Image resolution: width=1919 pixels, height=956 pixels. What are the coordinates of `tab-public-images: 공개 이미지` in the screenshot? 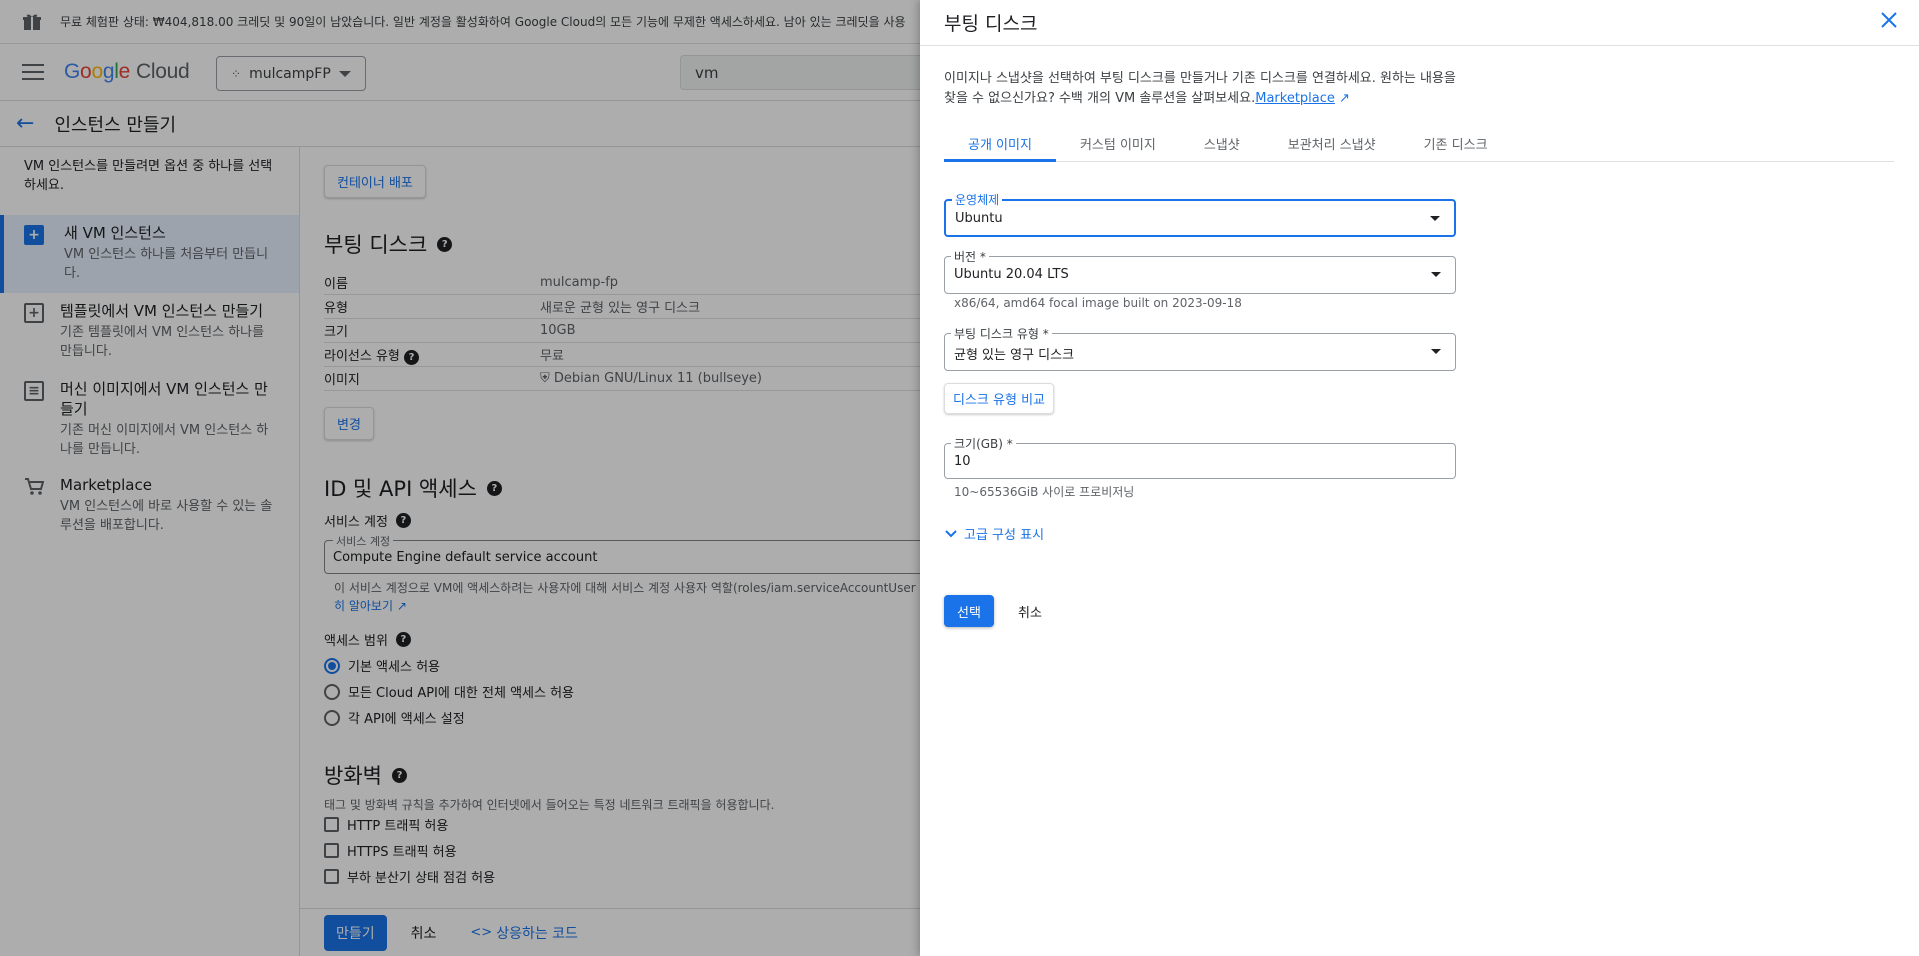 It's located at (1000, 145).